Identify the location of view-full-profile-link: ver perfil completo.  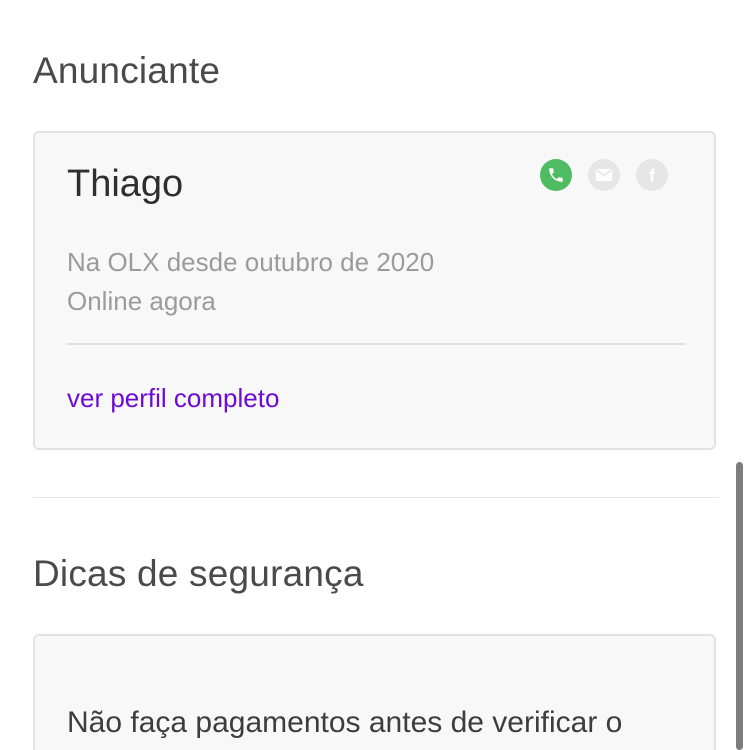
(173, 398).